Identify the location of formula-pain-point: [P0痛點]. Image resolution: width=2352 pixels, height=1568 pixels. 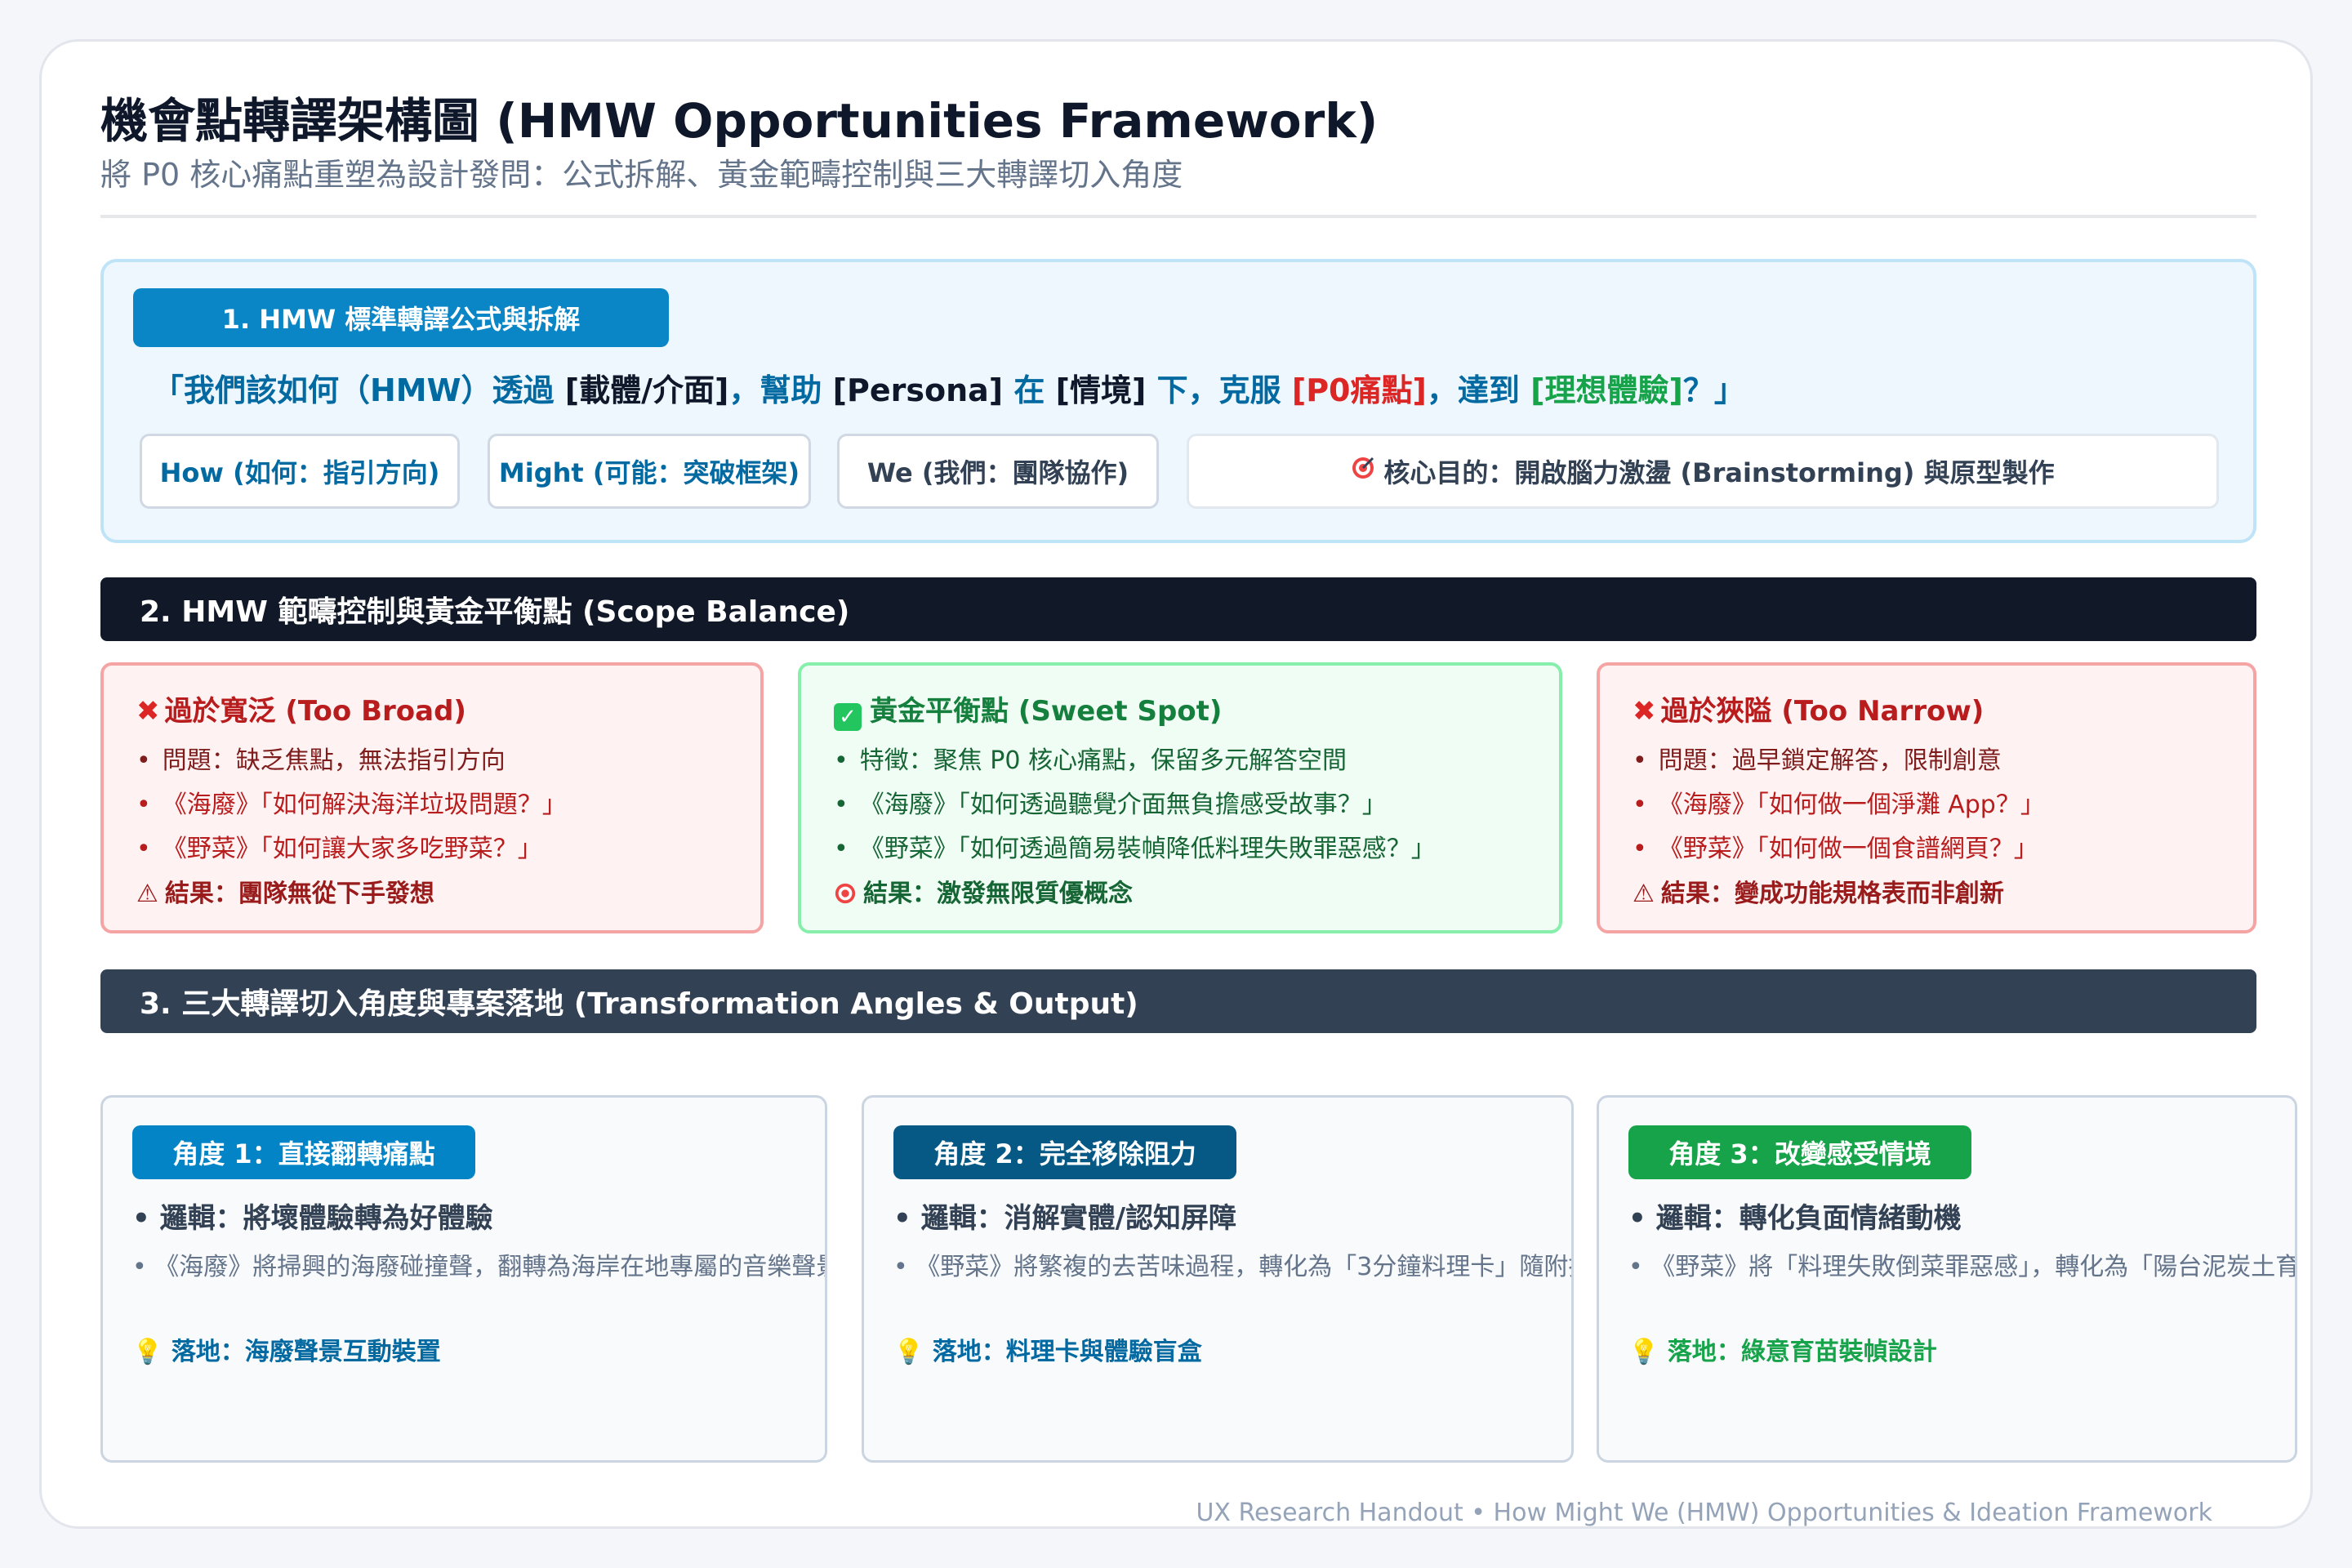
(1359, 390).